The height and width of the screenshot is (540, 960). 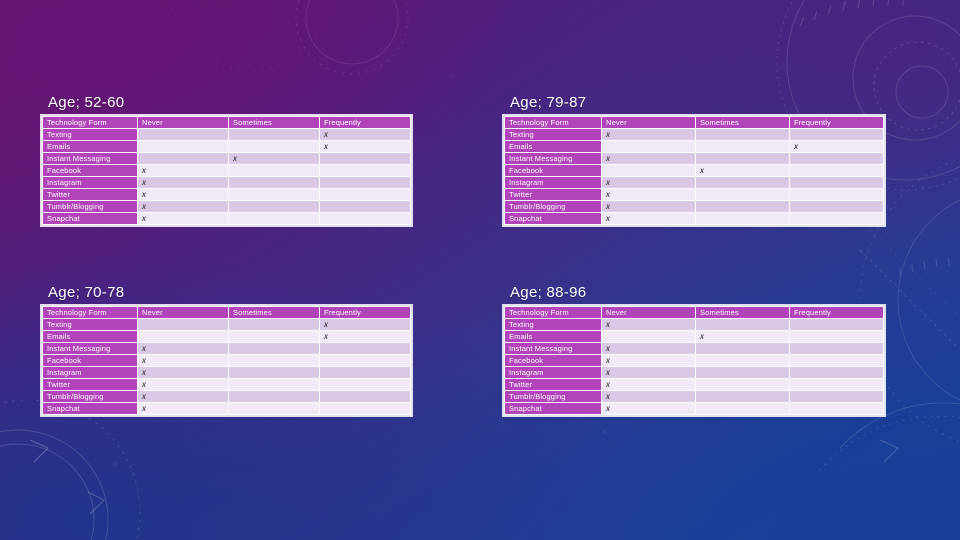 I want to click on table-row: Emails x, so click(x=694, y=336).